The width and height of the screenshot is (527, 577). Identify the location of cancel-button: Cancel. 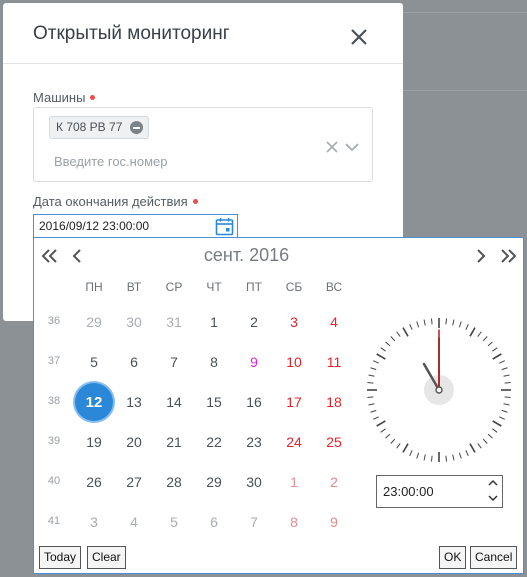
(494, 557).